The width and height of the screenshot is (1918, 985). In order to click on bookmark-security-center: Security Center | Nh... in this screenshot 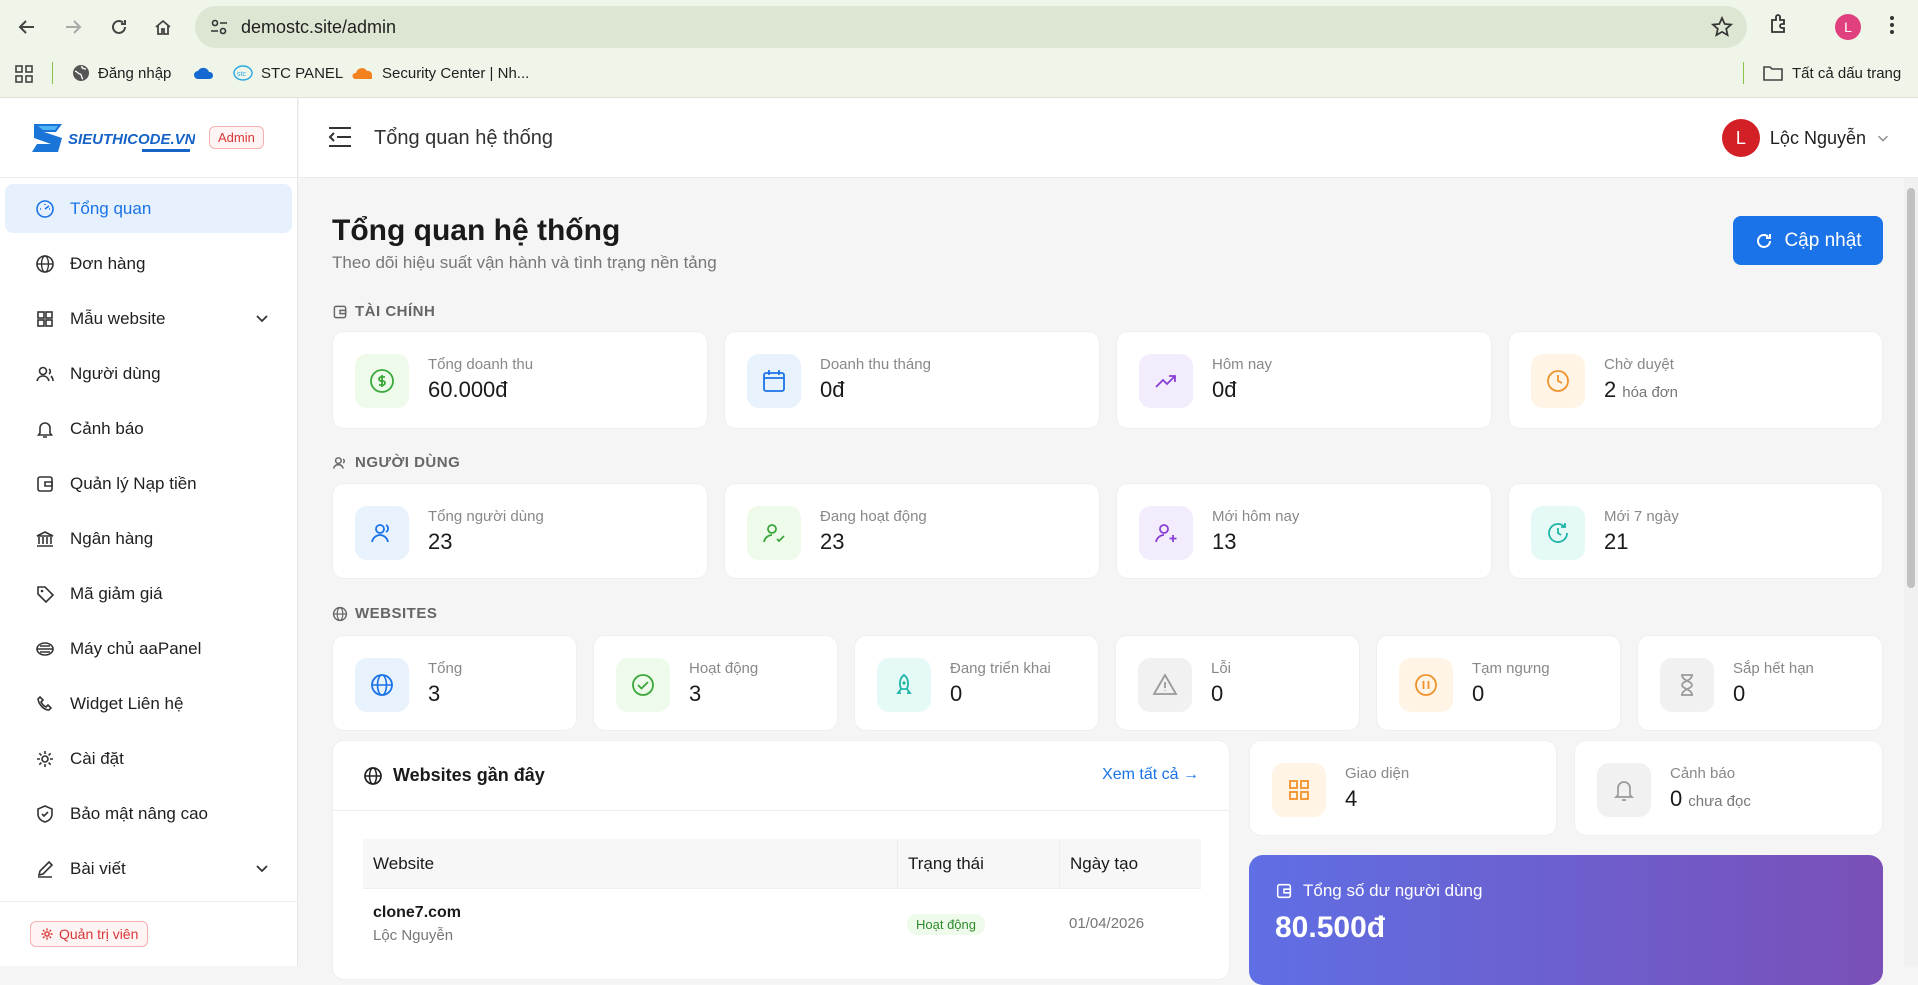, I will do `click(440, 73)`.